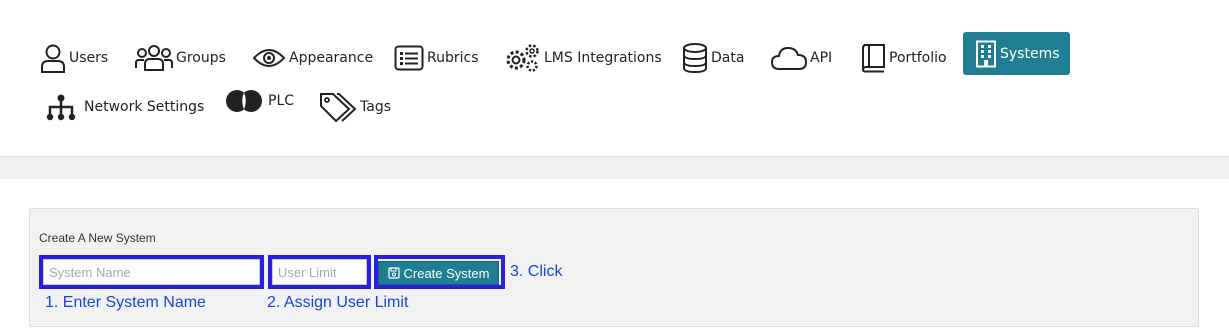 This screenshot has width=1229, height=329. I want to click on nav-label: API, so click(821, 58).